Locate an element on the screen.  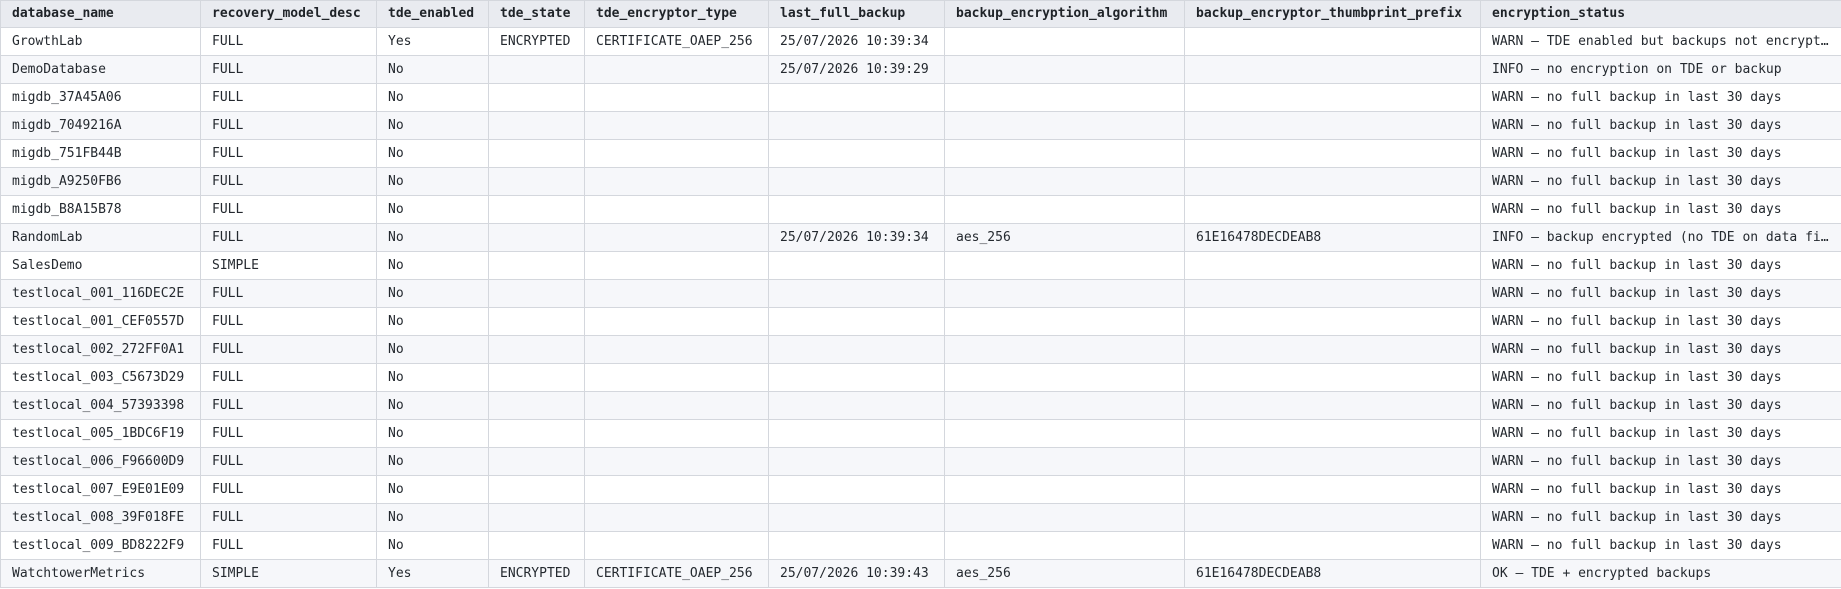
cell-database-name: testlocal_003_C5673D29 is located at coordinates (100, 377).